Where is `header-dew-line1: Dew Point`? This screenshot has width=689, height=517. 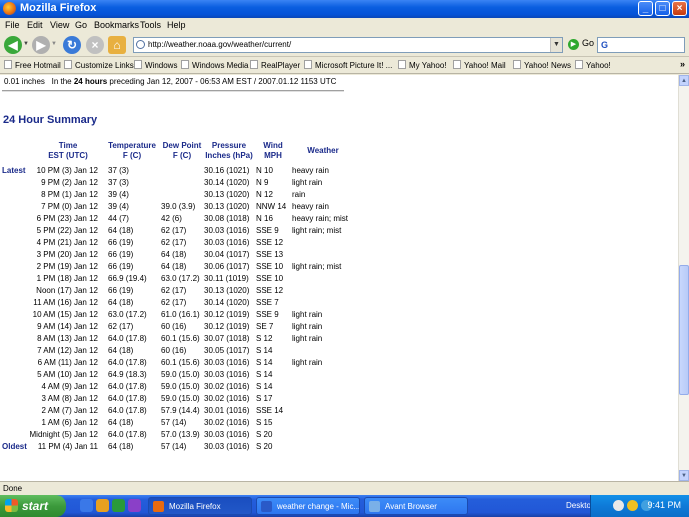
header-dew-line1: Dew Point is located at coordinates (182, 145).